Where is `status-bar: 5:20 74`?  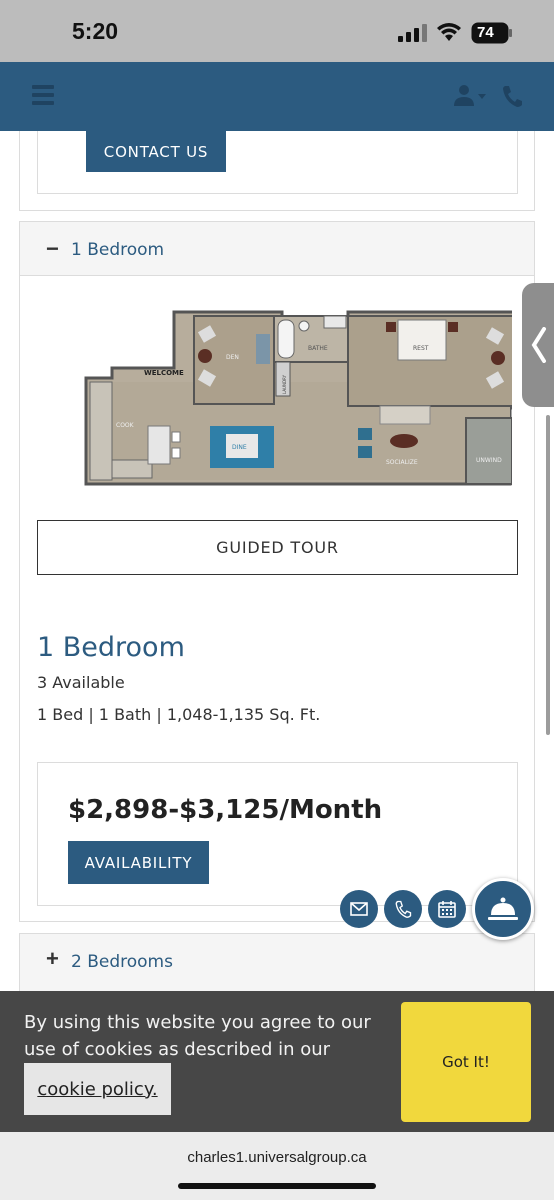
status-bar: 5:20 74 is located at coordinates (277, 31).